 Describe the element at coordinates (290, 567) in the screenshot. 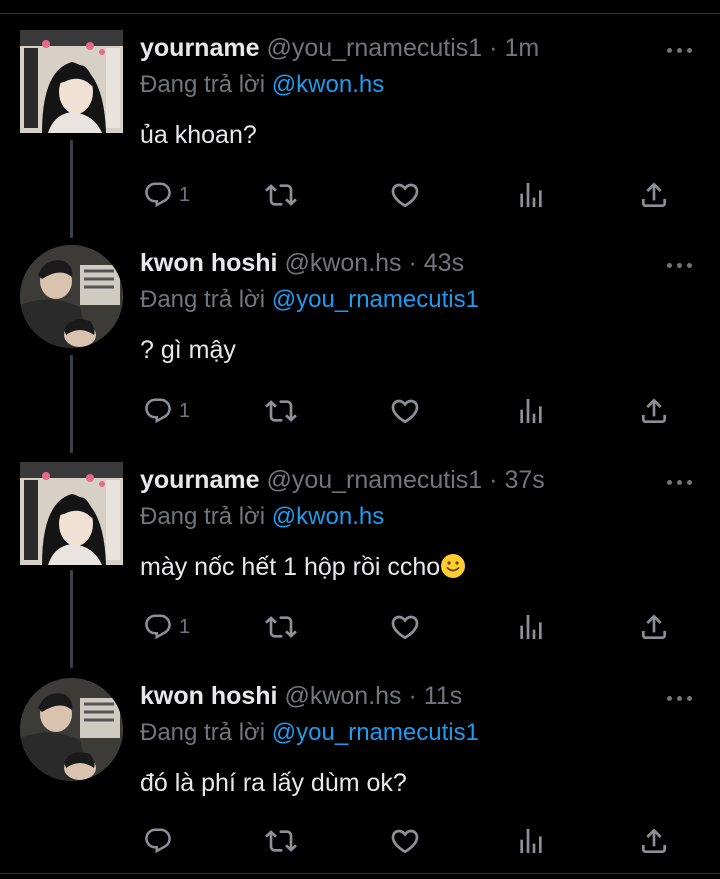

I see `tweet-text: mày nốc hết 1 hộp rồi ccho` at that location.